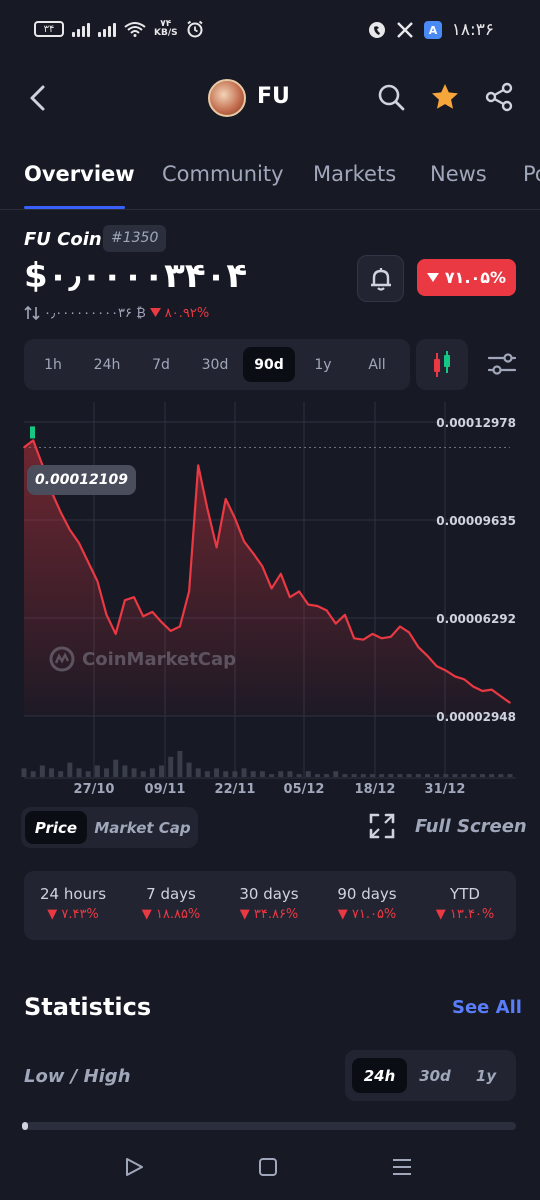  What do you see at coordinates (354, 174) in the screenshot?
I see `tab-markets: Markets` at bounding box center [354, 174].